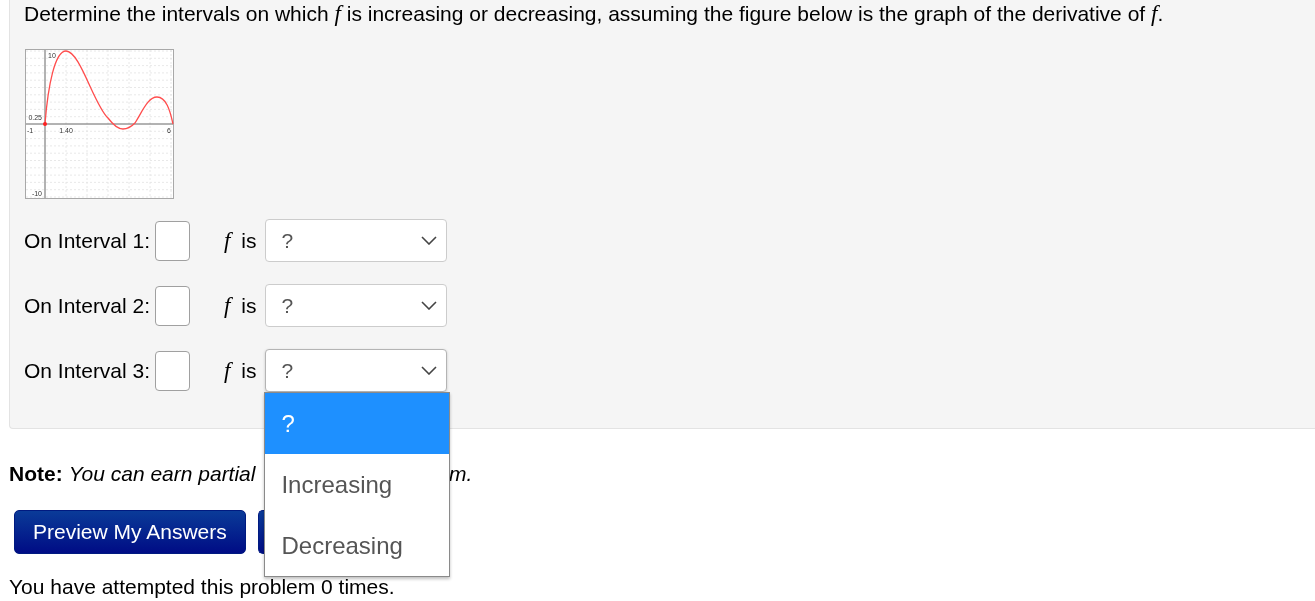 Image resolution: width=1315 pixels, height=601 pixels. What do you see at coordinates (357, 545) in the screenshot?
I see `dropdown-option: Decreasing` at bounding box center [357, 545].